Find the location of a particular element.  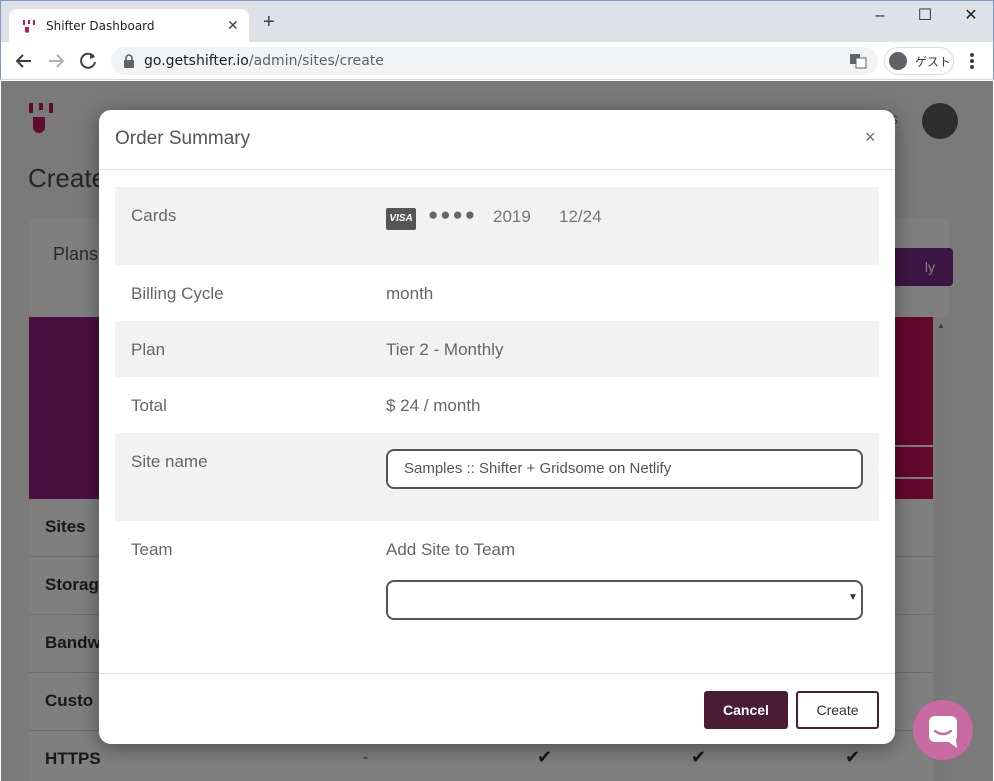

cards-label: Cards is located at coordinates (154, 215).